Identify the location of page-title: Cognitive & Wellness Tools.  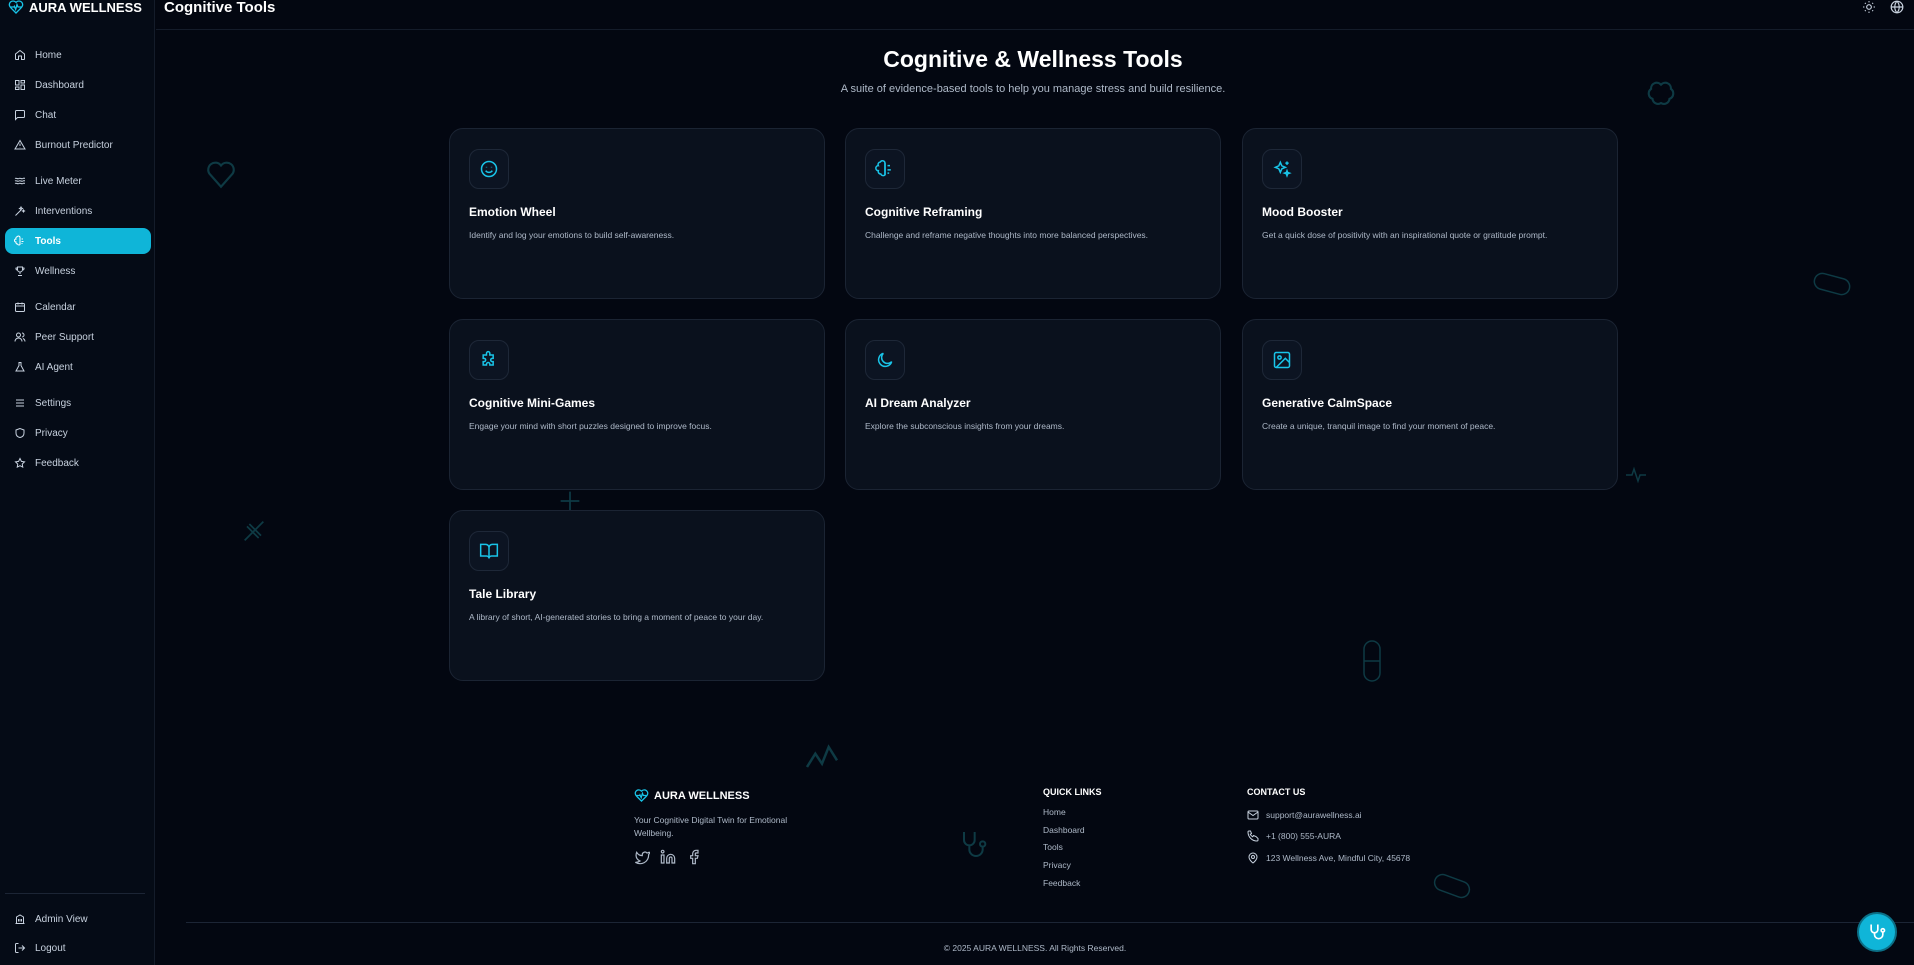
(1033, 59).